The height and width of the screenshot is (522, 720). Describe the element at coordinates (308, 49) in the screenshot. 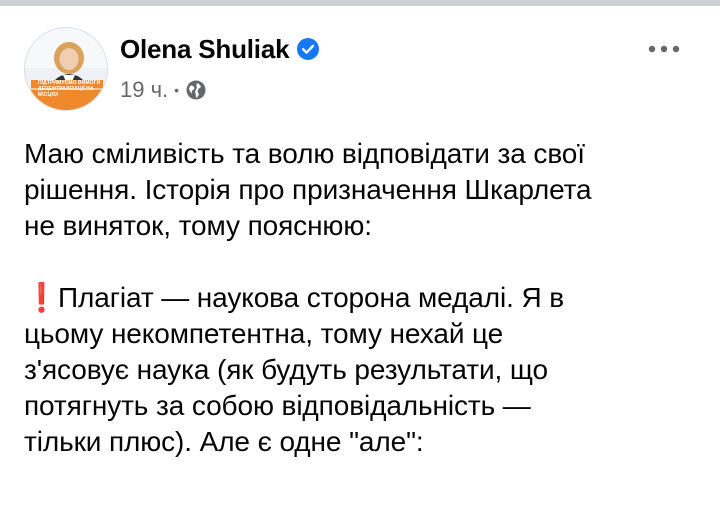

I see `verified-badge-icon` at that location.